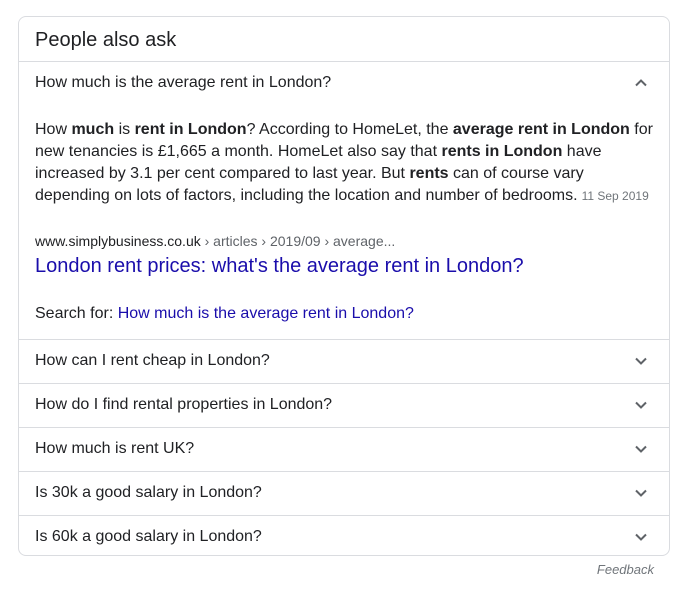 This screenshot has height=592, width=692. Describe the element at coordinates (266, 313) in the screenshot. I see `search-for-link: How much is the average rent in London?` at that location.